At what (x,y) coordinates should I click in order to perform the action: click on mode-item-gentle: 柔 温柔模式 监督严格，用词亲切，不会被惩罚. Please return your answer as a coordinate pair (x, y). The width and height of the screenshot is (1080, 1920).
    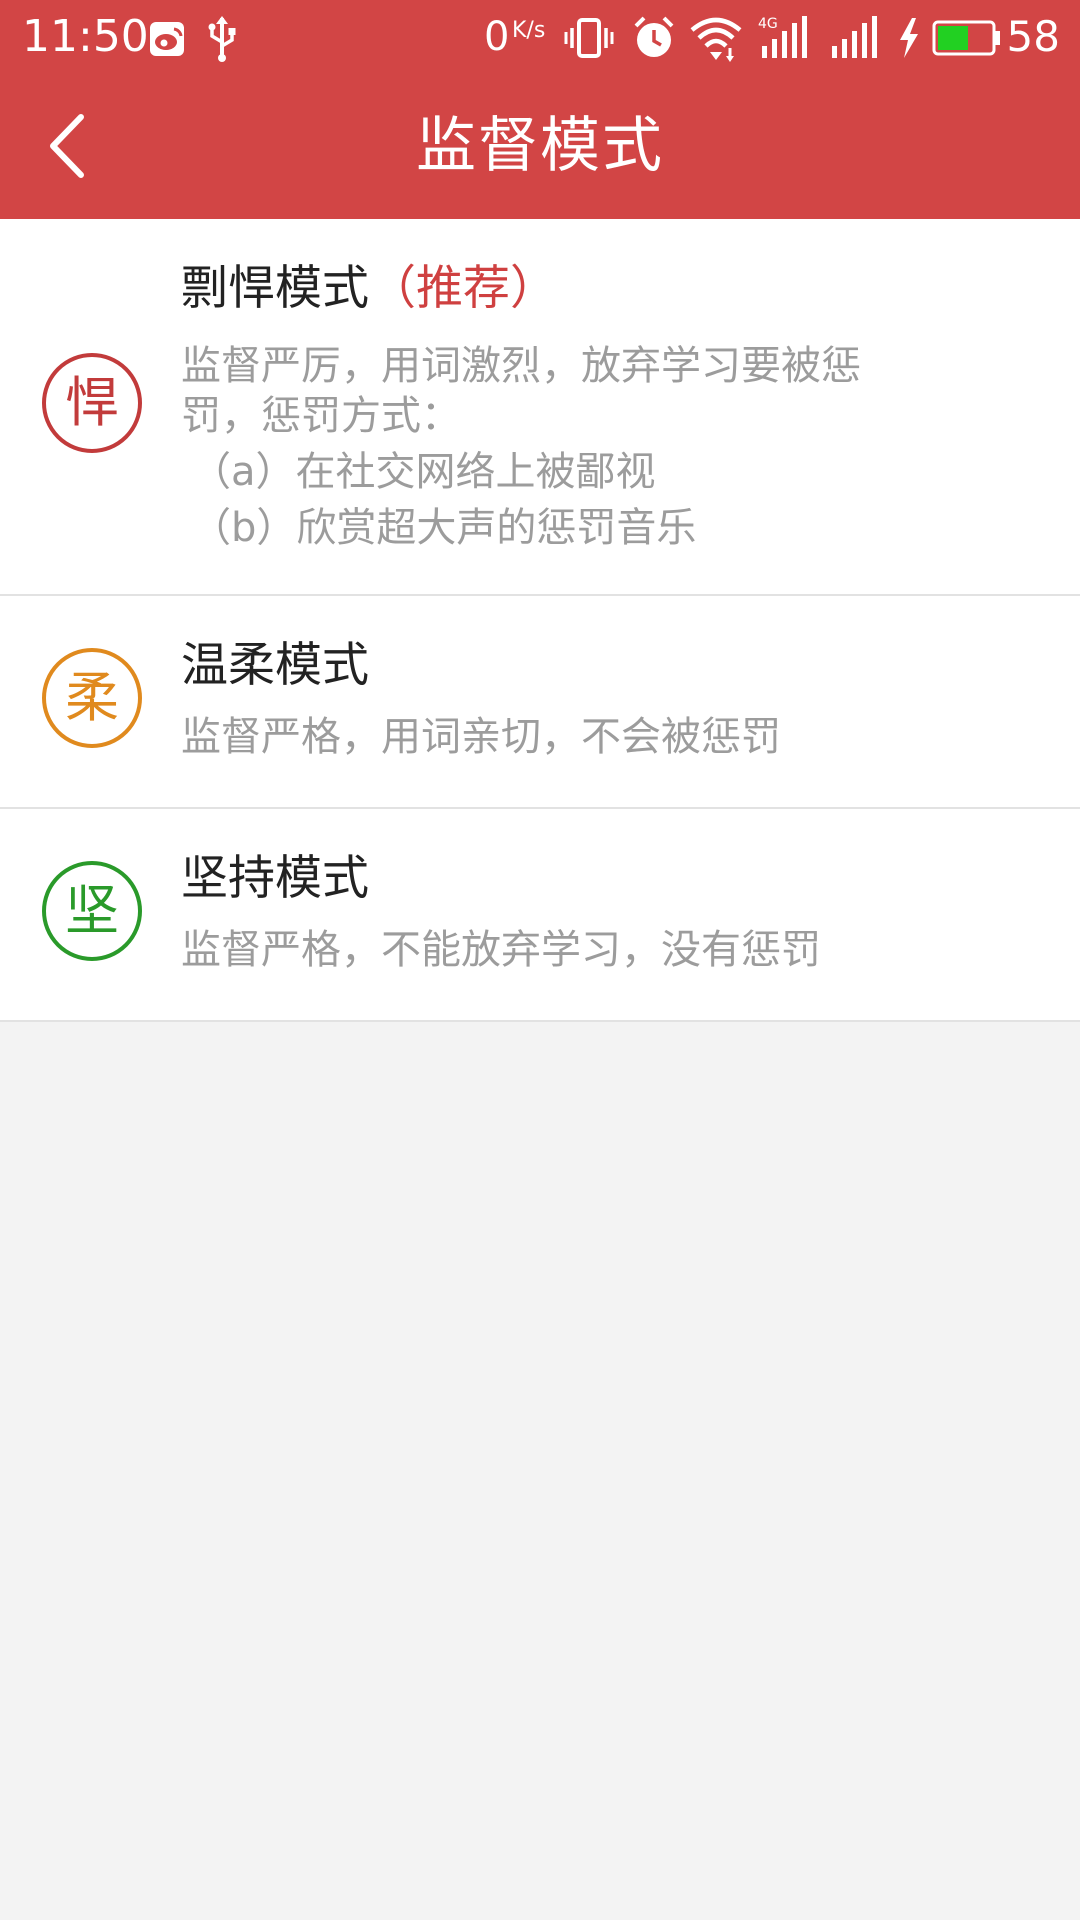
    Looking at the image, I should click on (540, 702).